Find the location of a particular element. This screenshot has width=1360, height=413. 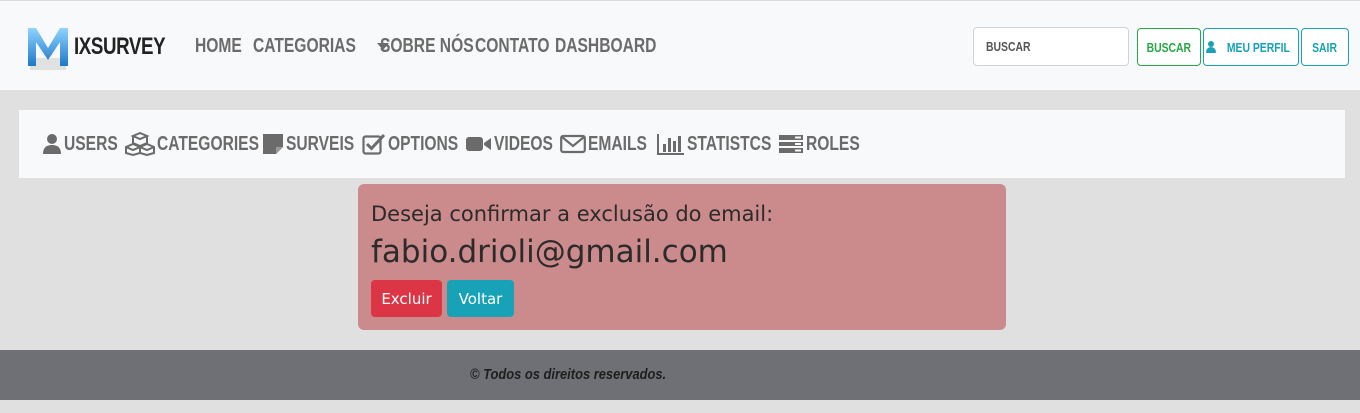

nav-home: HOME is located at coordinates (225, 46).